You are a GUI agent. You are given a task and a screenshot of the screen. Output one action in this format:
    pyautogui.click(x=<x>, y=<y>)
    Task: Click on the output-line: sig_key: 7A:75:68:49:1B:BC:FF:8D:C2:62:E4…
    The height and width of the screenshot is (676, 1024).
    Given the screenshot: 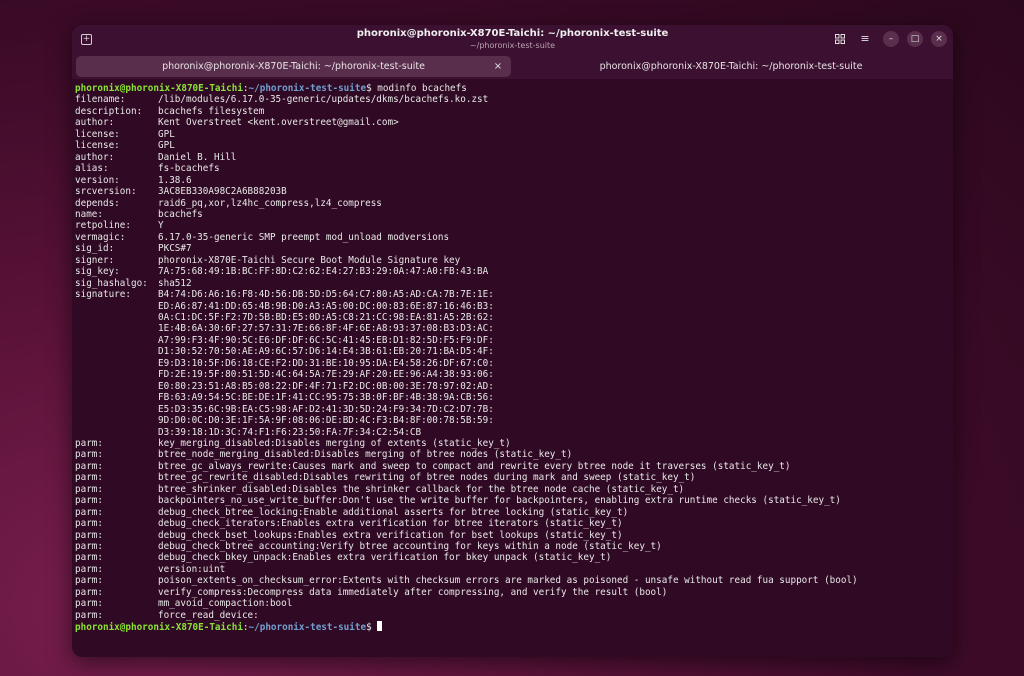 What is the action you would take?
    pyautogui.click(x=281, y=272)
    